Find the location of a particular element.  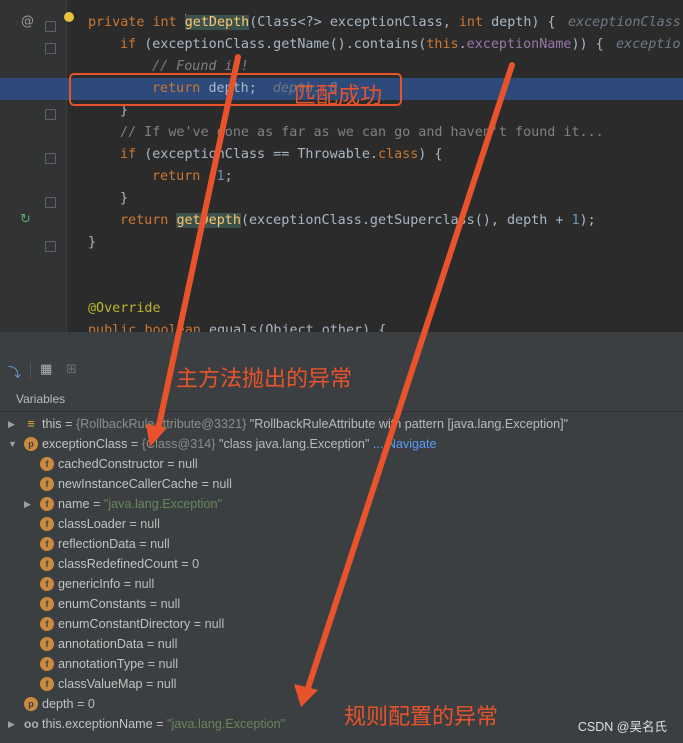

restore-layout-icon: ⊞ is located at coordinates (71, 369).